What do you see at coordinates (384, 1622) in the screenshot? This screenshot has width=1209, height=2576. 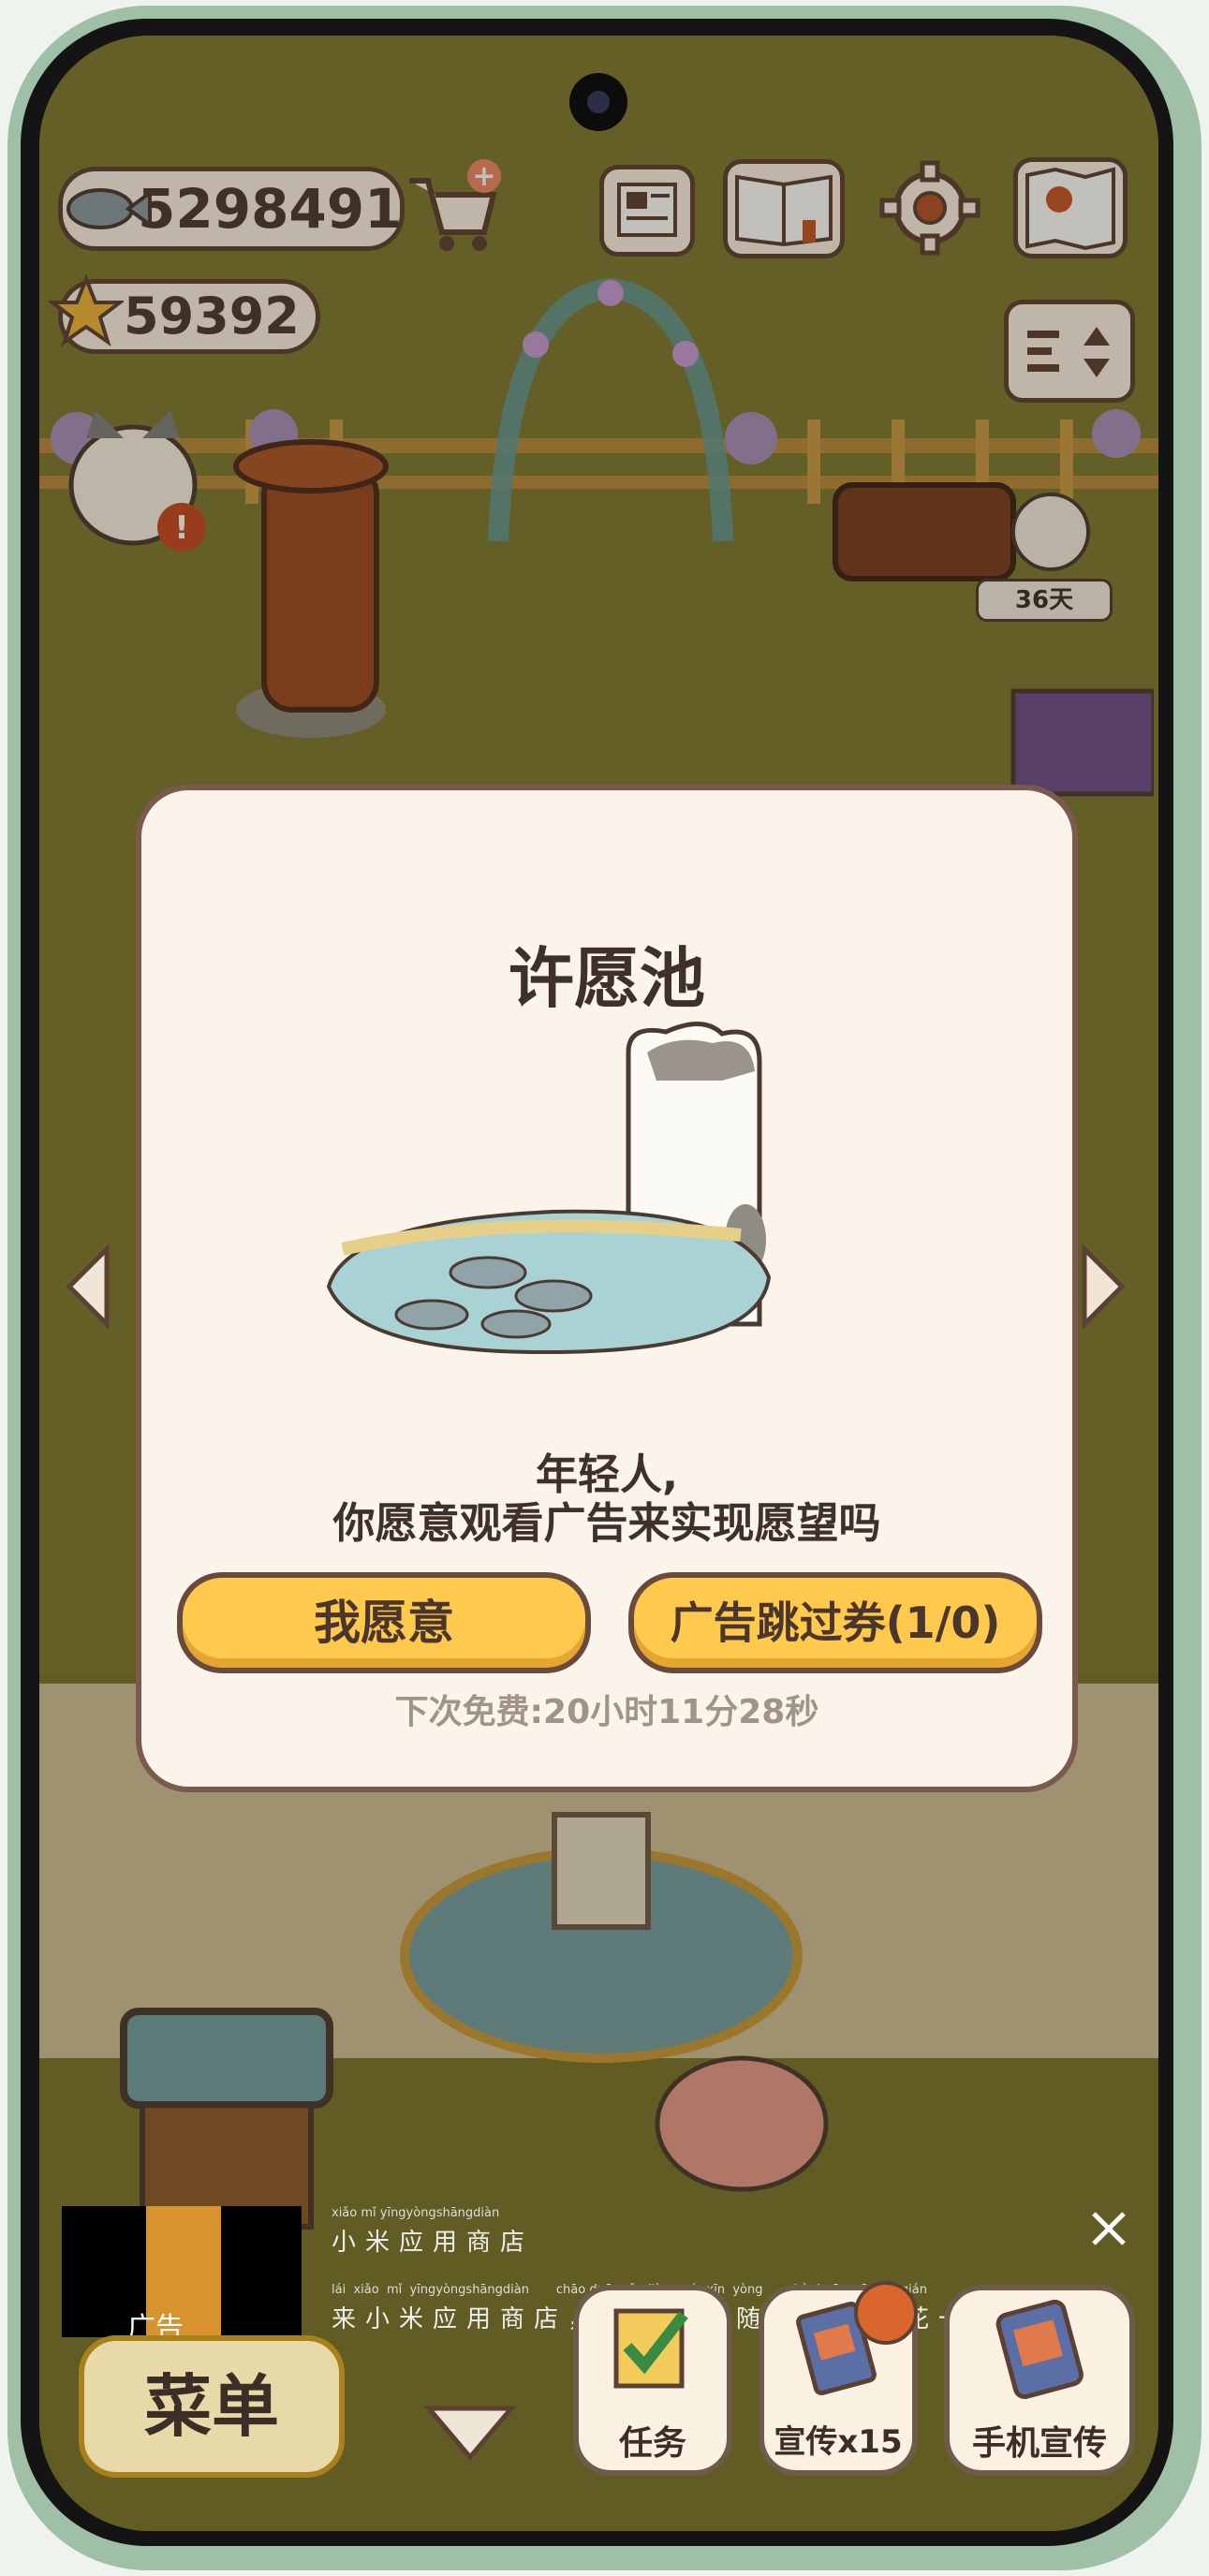 I see `confirm-watch-ad-button: 我愿意` at bounding box center [384, 1622].